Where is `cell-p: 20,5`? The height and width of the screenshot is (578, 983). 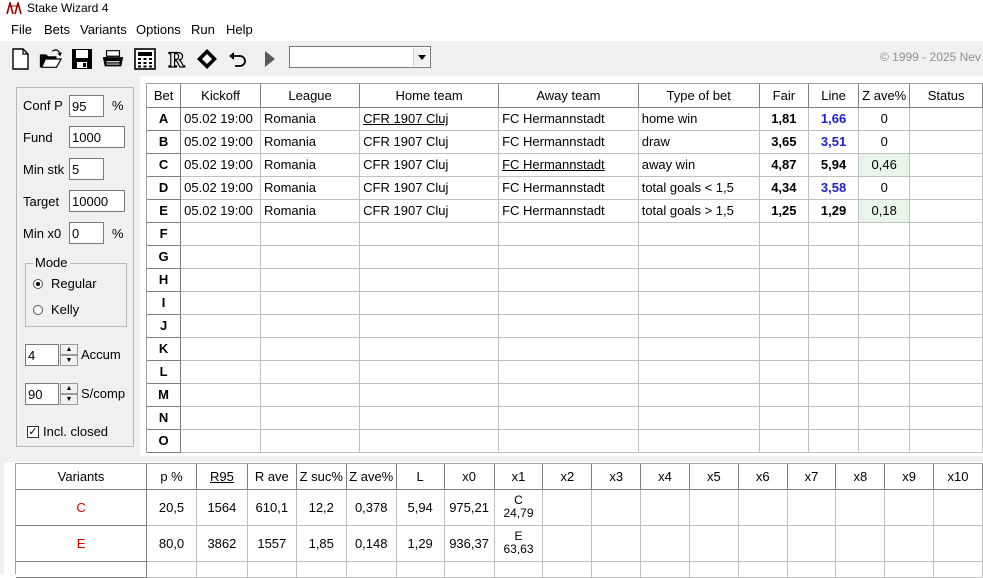 cell-p: 20,5 is located at coordinates (171, 507).